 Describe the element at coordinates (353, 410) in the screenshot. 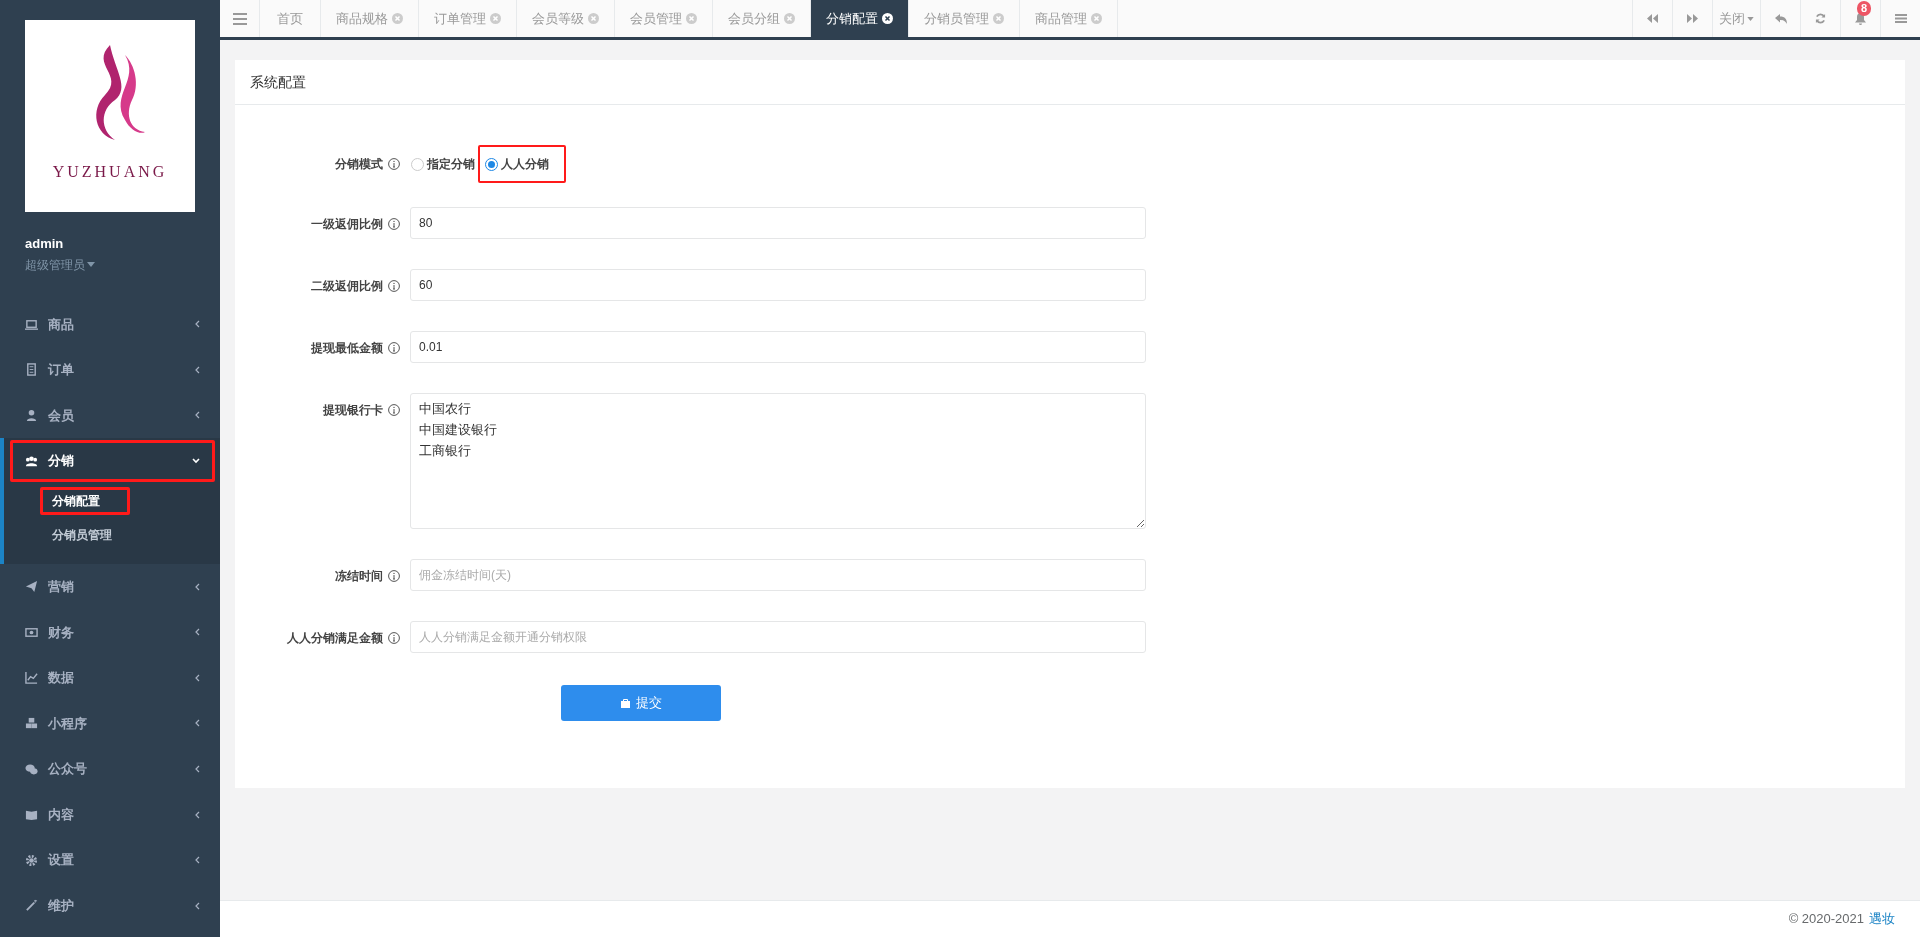

I see `field-label: 提现银行卡` at that location.